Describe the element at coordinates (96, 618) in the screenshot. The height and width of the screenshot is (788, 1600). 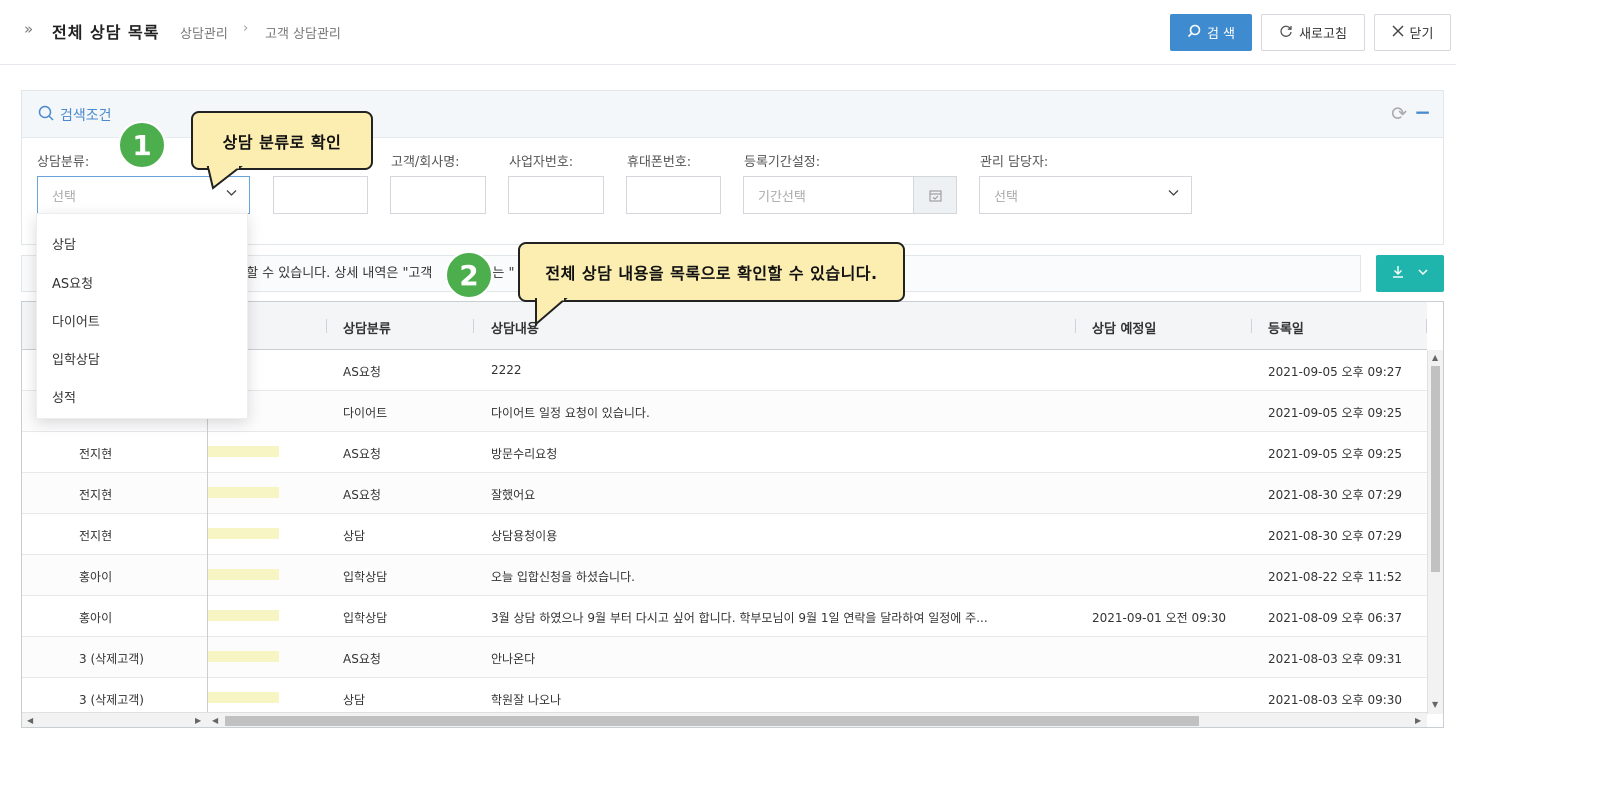
I see `name-cell: 홍아이` at that location.